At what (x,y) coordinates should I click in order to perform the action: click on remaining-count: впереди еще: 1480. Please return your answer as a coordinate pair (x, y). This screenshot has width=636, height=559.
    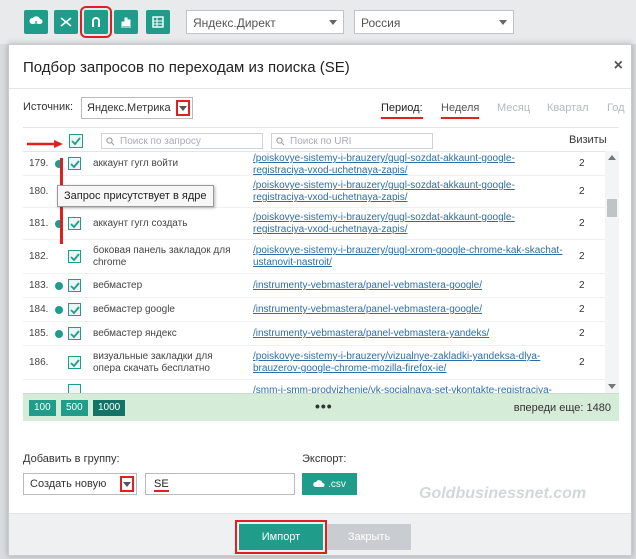
    Looking at the image, I should click on (562, 408).